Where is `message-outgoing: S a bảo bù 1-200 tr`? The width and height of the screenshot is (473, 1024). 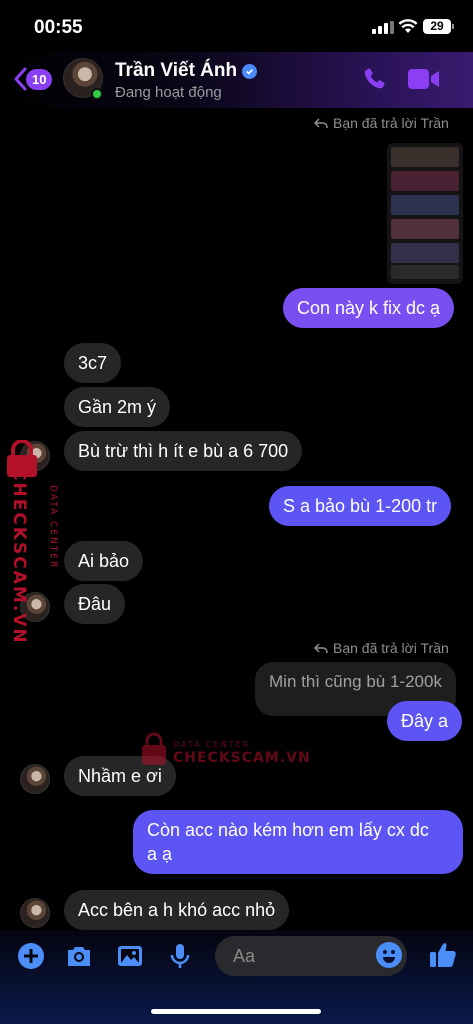 message-outgoing: S a bảo bù 1-200 tr is located at coordinates (360, 506).